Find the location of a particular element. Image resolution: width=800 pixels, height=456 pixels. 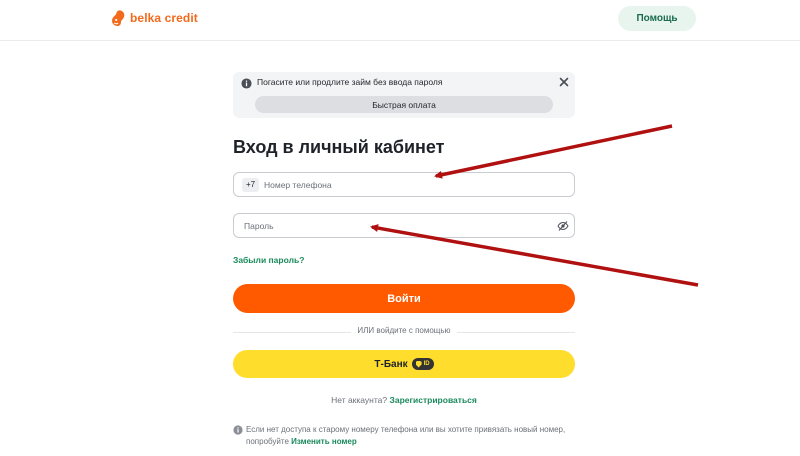

quick-pay-button: Быстрая оплата is located at coordinates (404, 104).